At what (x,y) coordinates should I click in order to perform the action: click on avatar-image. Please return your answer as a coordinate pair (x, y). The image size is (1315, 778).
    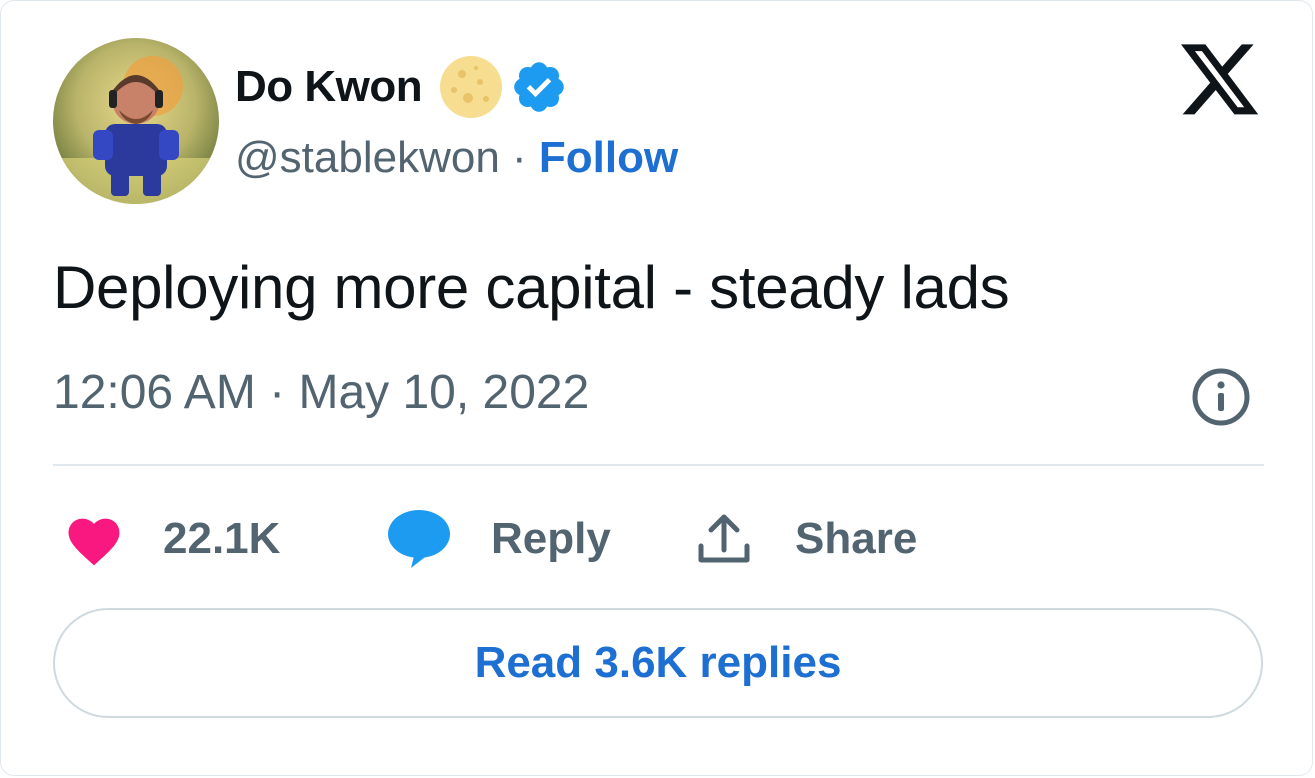
    Looking at the image, I should click on (136, 121).